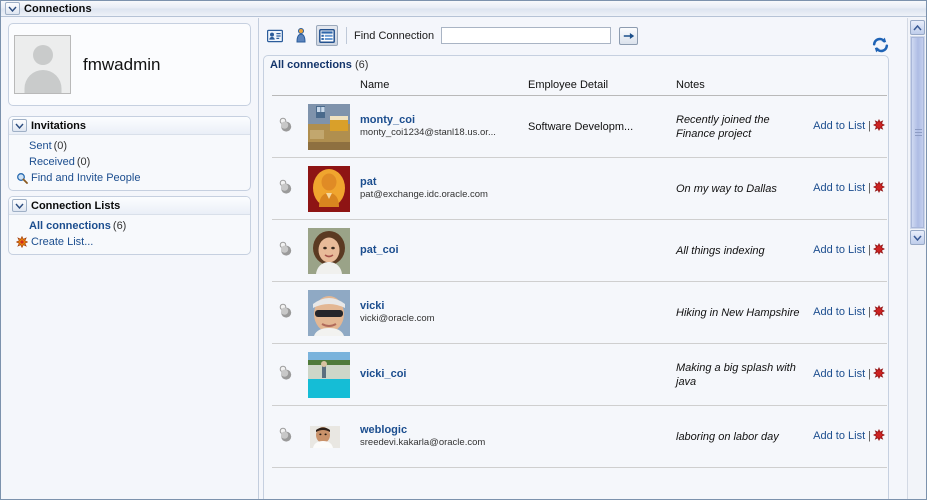 The width and height of the screenshot is (927, 500). What do you see at coordinates (129, 126) in the screenshot?
I see `panel-invitations-header: Invitations` at bounding box center [129, 126].